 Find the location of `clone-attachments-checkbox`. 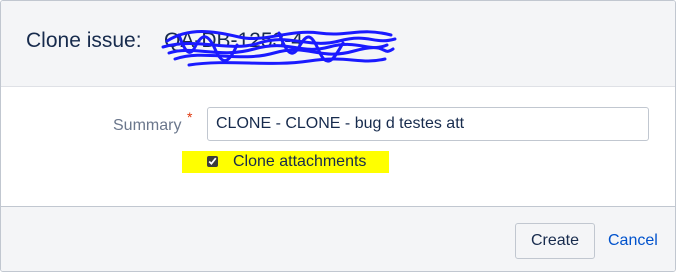

clone-attachments-checkbox is located at coordinates (212, 161).